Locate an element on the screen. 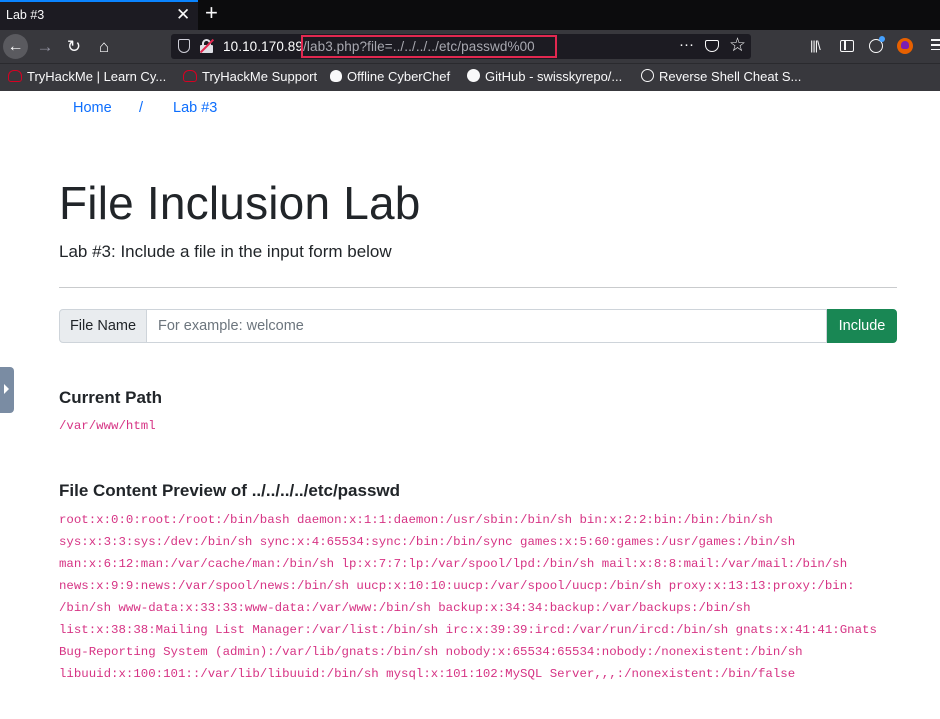 The width and height of the screenshot is (940, 719). divider is located at coordinates (478, 287).